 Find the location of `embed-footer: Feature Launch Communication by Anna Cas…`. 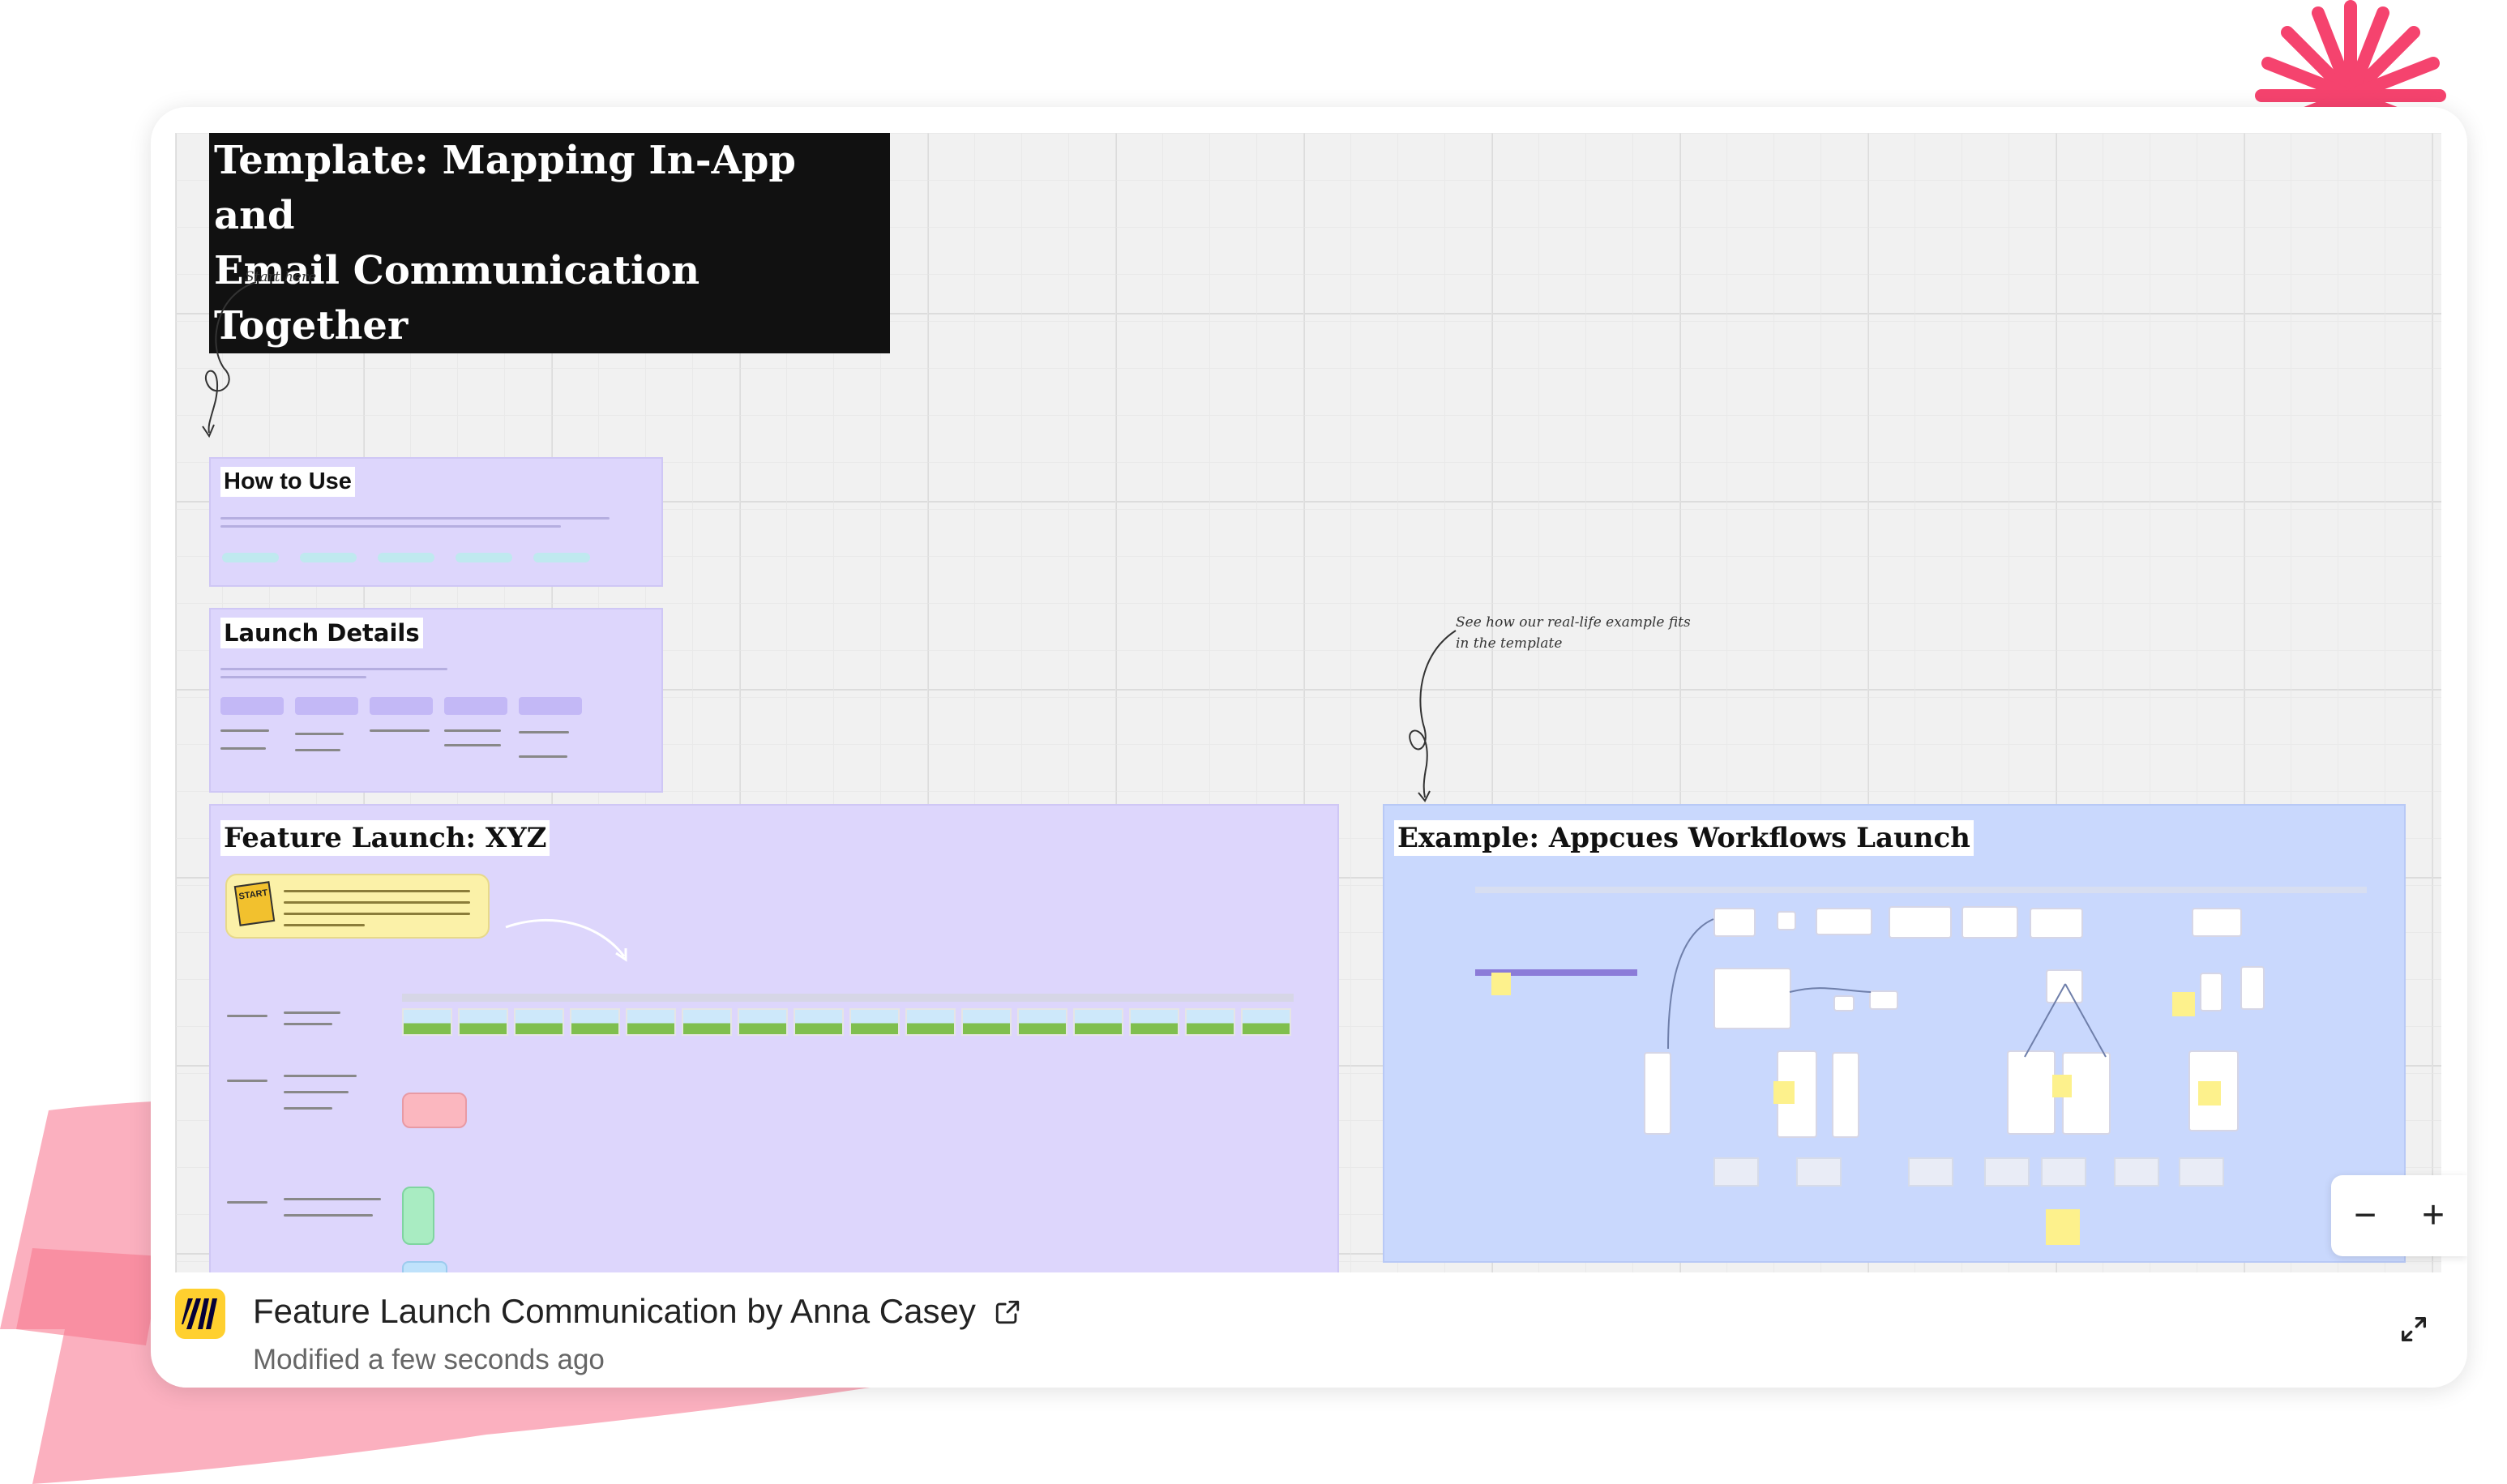

embed-footer: Feature Launch Communication by Anna Cas… is located at coordinates (1308, 1330).